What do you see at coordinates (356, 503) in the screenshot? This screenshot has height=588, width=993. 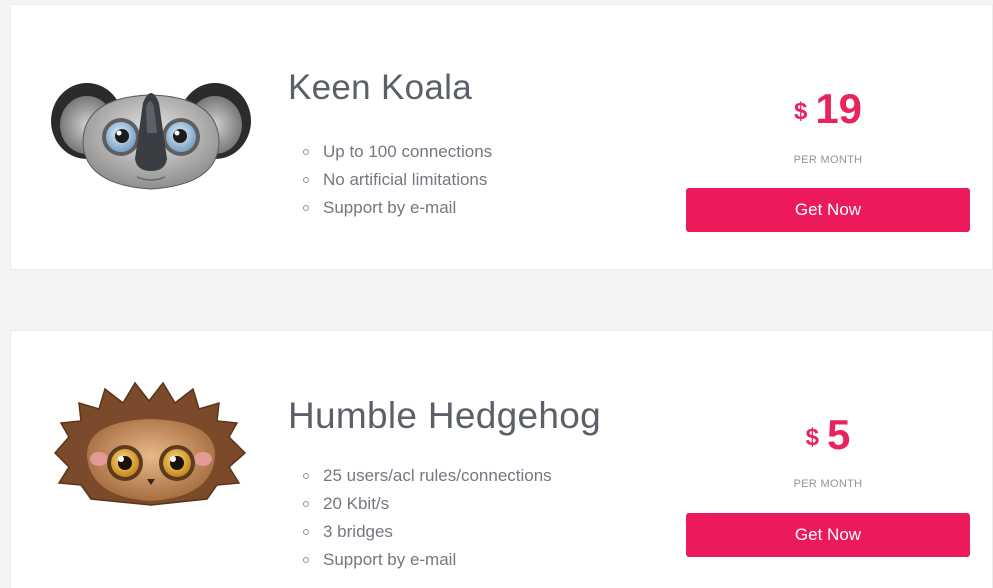 I see `feature-text: 20 Kbit/s` at bounding box center [356, 503].